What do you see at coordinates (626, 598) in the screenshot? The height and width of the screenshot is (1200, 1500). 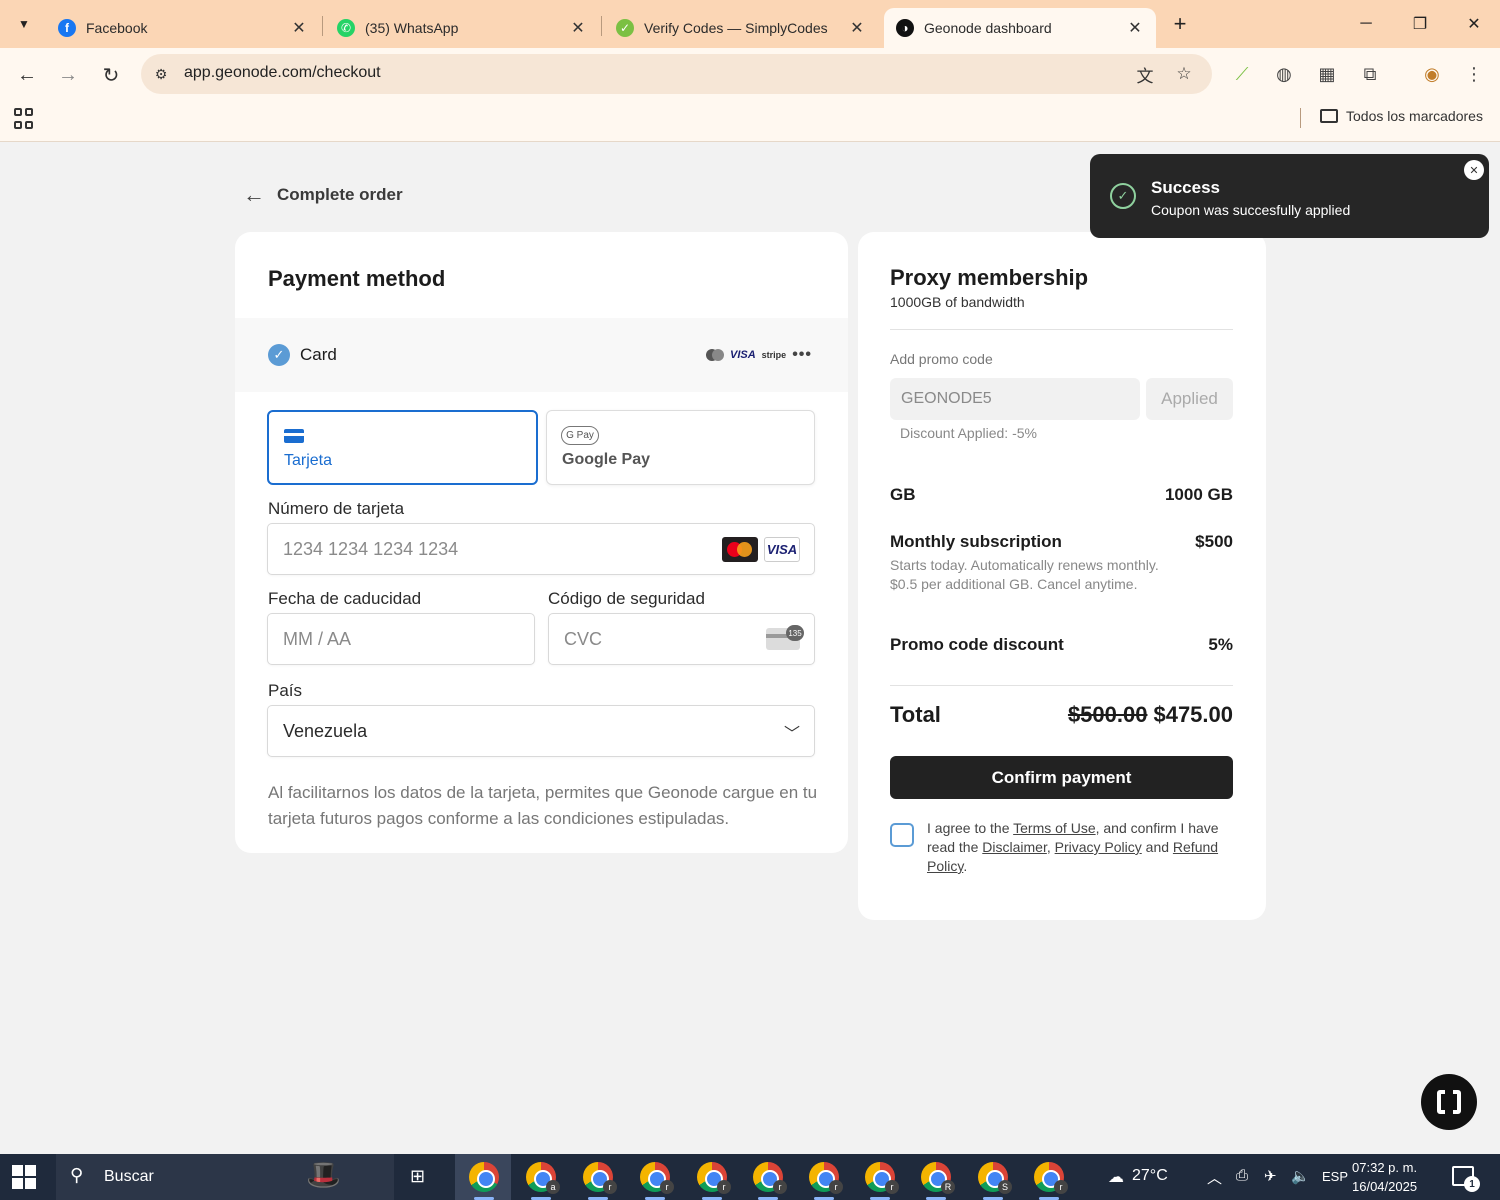 I see `cvc-label: Código de seguridad` at bounding box center [626, 598].